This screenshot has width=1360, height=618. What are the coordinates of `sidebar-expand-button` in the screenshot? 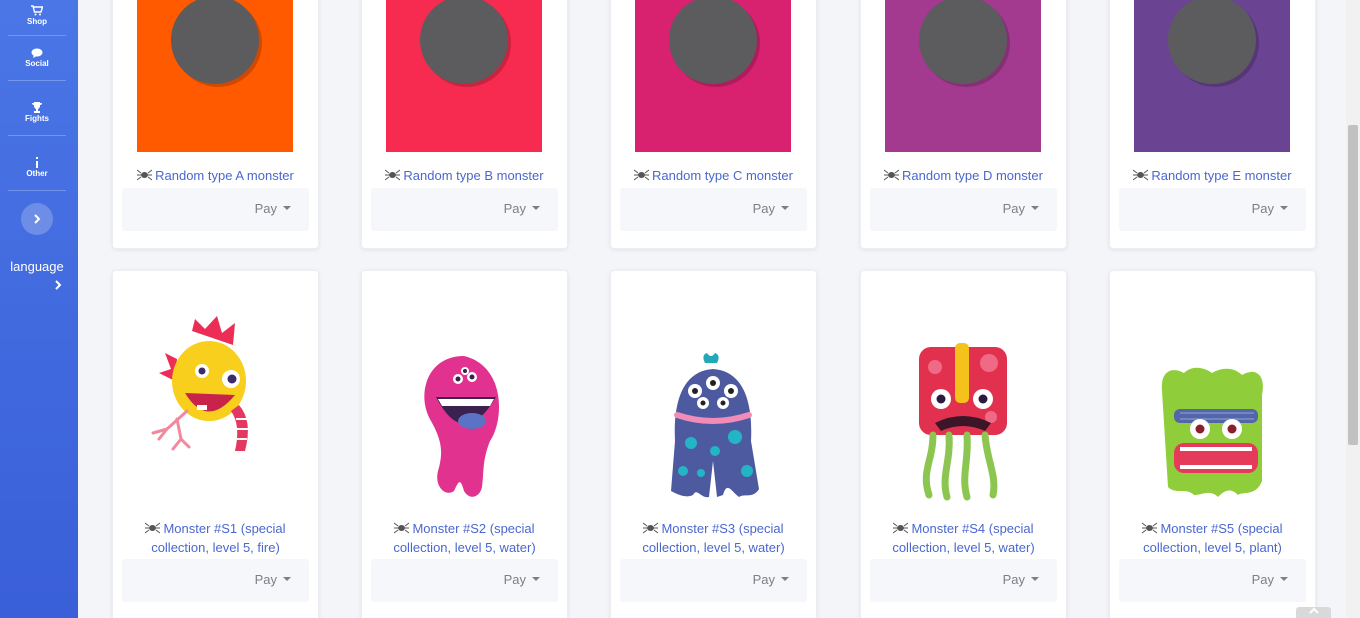 It's located at (37, 219).